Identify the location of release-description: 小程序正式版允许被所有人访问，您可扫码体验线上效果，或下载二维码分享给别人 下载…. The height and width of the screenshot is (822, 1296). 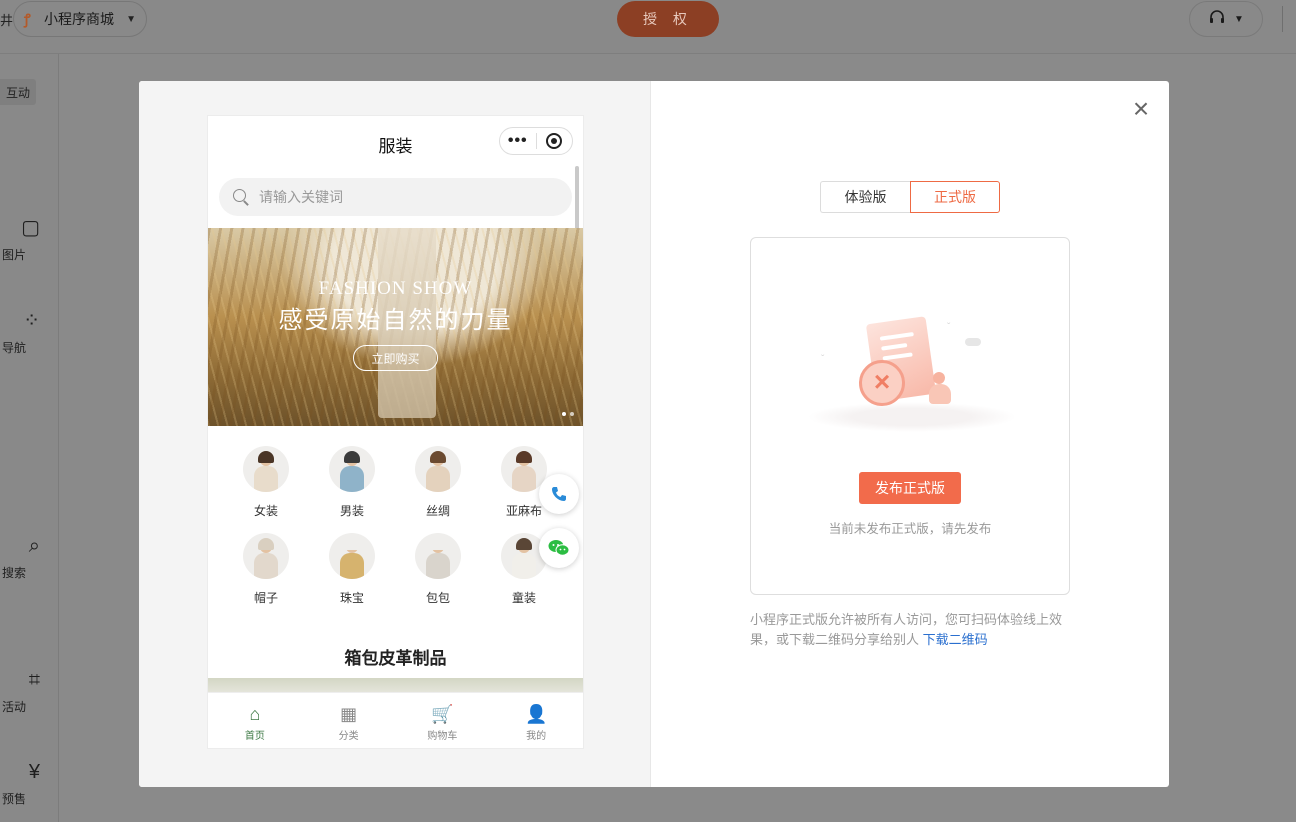
(912, 630).